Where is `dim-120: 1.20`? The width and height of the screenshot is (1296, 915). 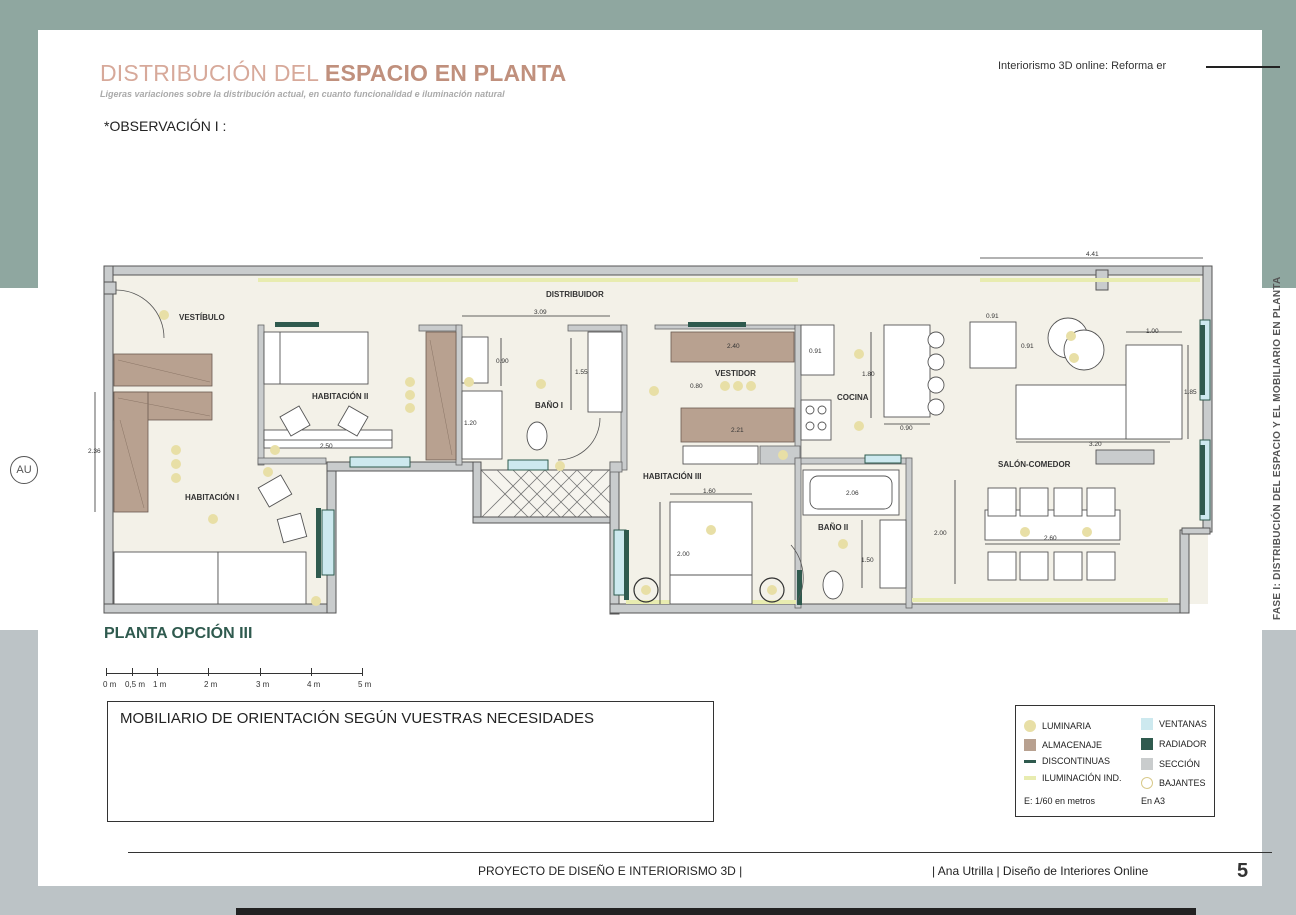
dim-120: 1.20 is located at coordinates (470, 423).